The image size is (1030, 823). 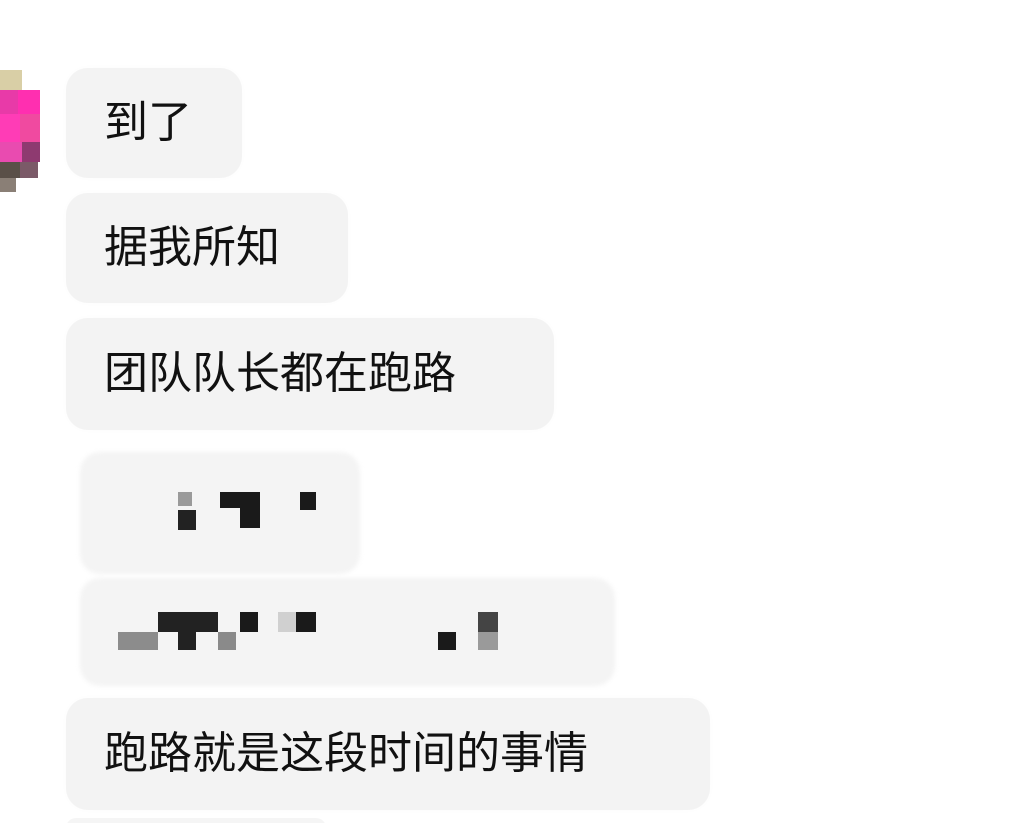 I want to click on message-text: 据我所知, so click(x=192, y=247).